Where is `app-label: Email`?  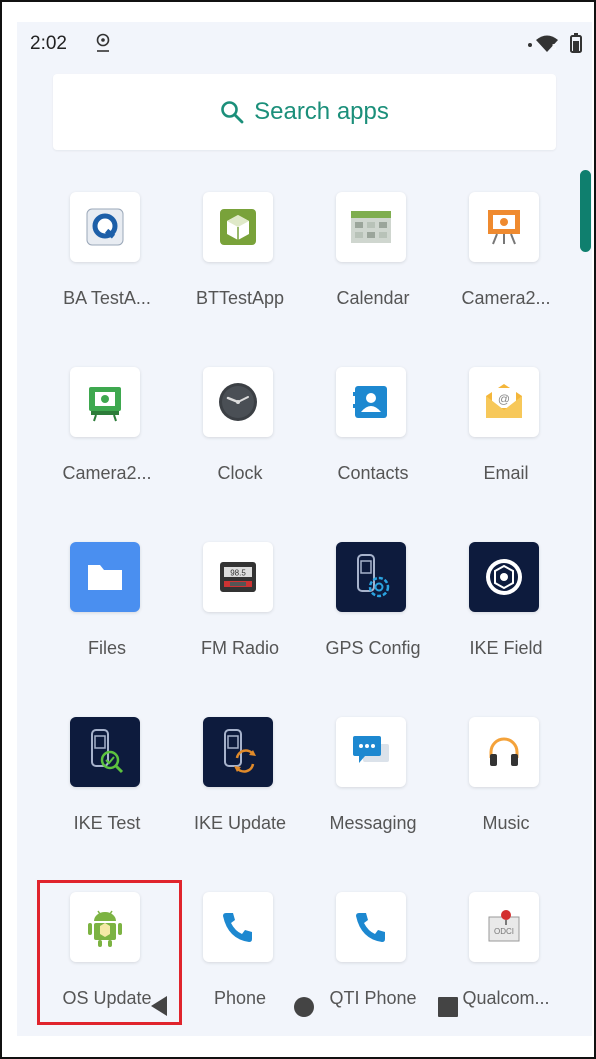
app-label: Email is located at coordinates (506, 473).